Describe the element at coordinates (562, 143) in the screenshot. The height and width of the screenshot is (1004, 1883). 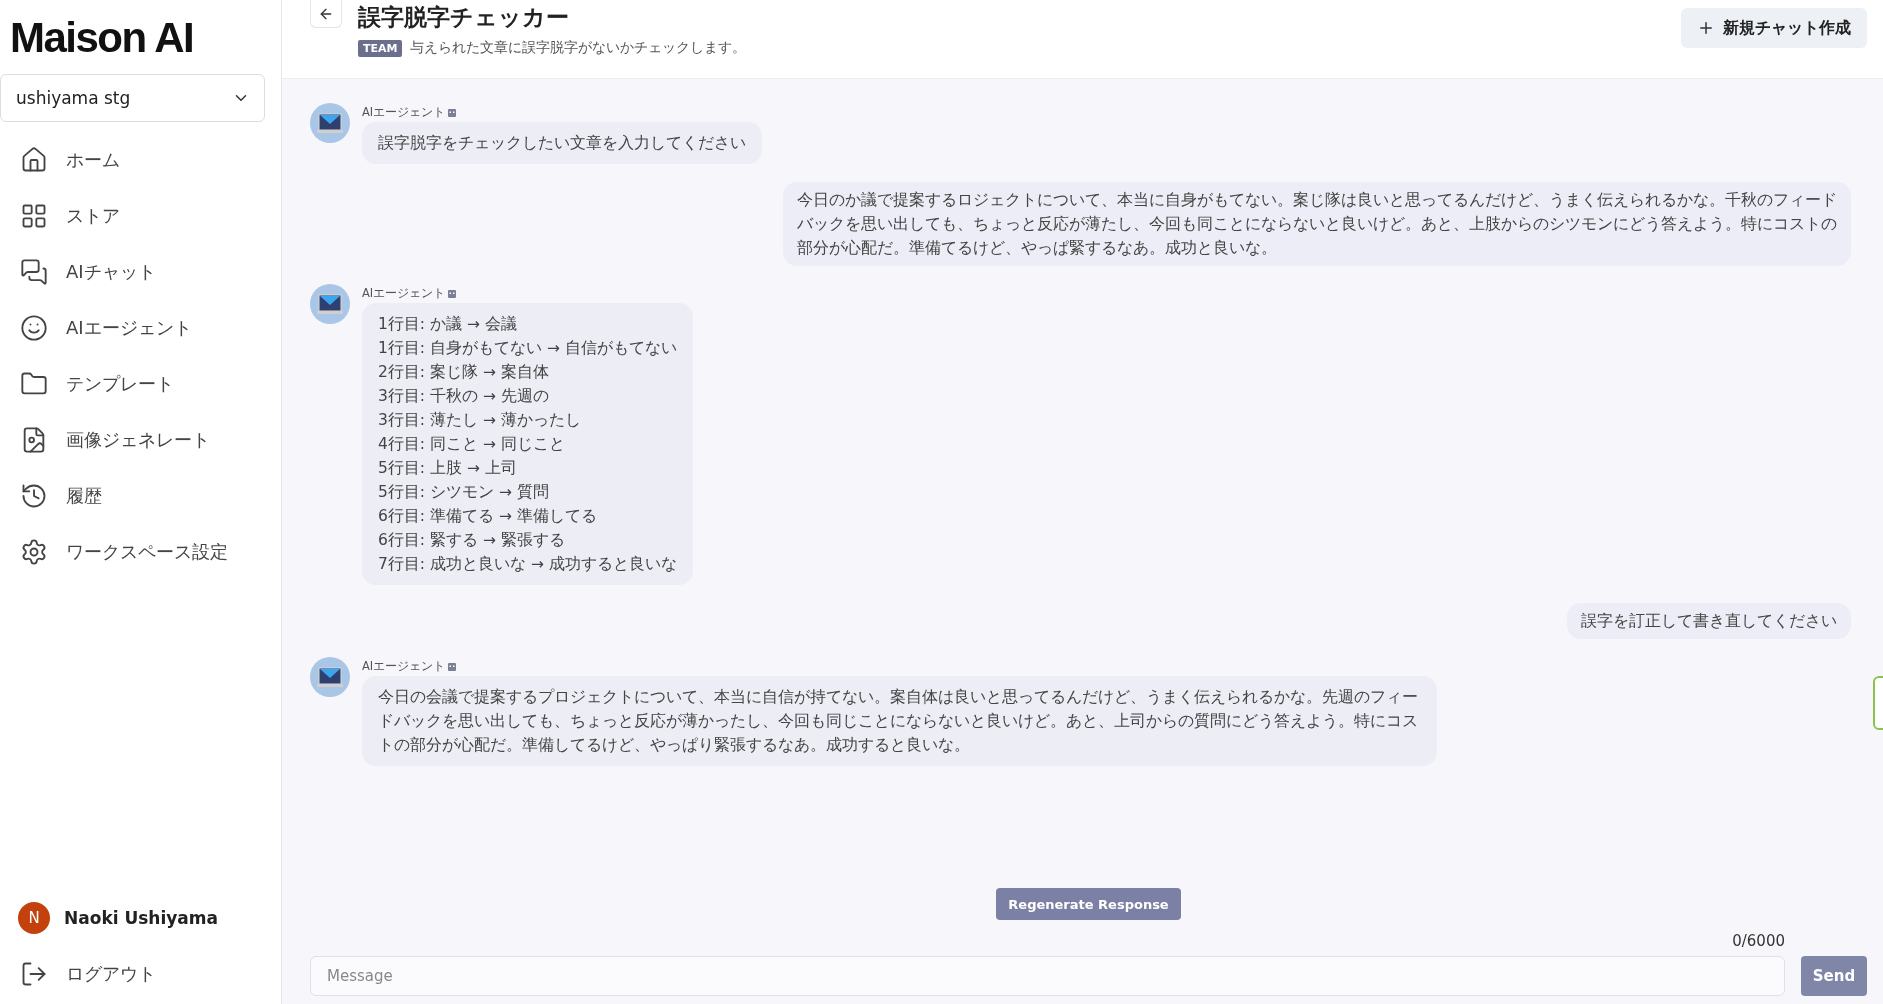
I see `message-text: 誤字脱字をチェックしたい文章を入力してください` at that location.